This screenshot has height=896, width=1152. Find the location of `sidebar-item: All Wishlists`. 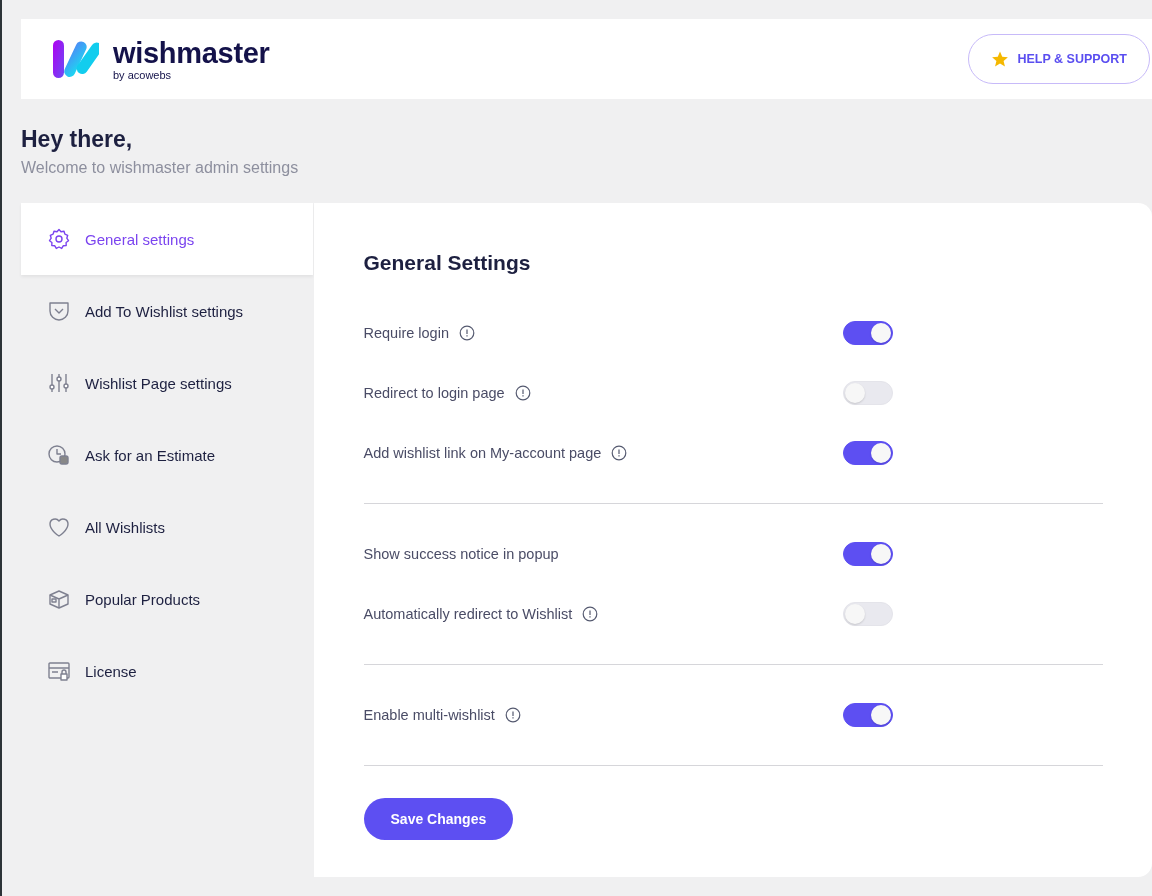

sidebar-item: All Wishlists is located at coordinates (167, 527).